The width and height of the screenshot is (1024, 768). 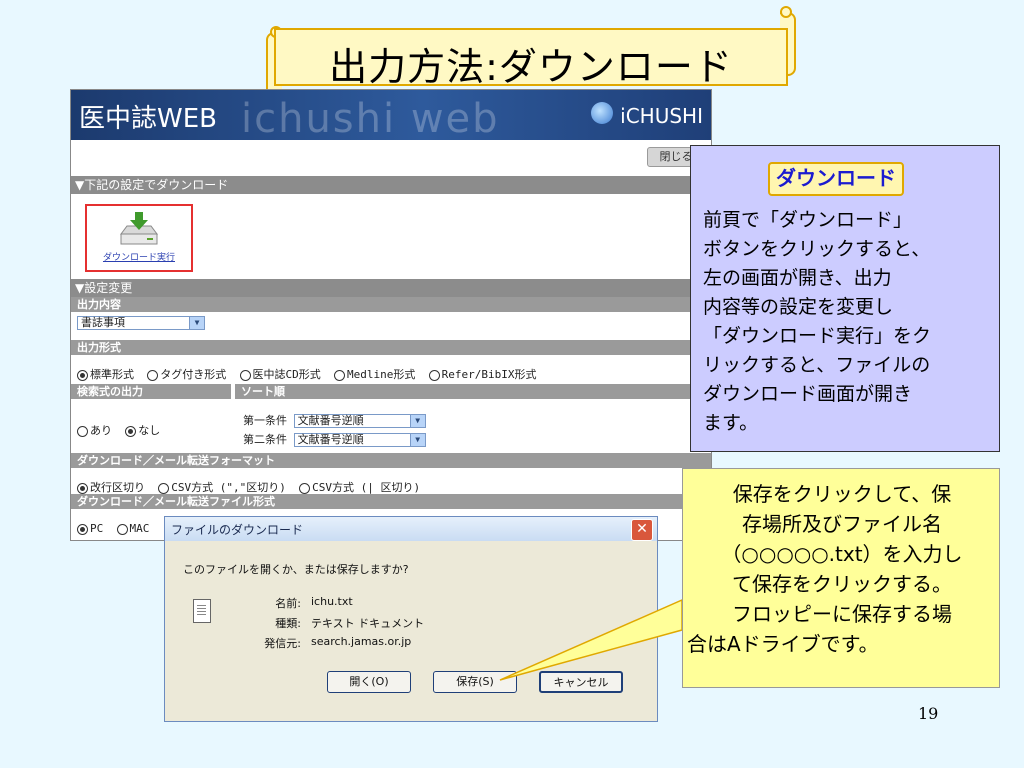 What do you see at coordinates (783, 644) in the screenshot?
I see `callout-line: 合はAドライブです。` at bounding box center [783, 644].